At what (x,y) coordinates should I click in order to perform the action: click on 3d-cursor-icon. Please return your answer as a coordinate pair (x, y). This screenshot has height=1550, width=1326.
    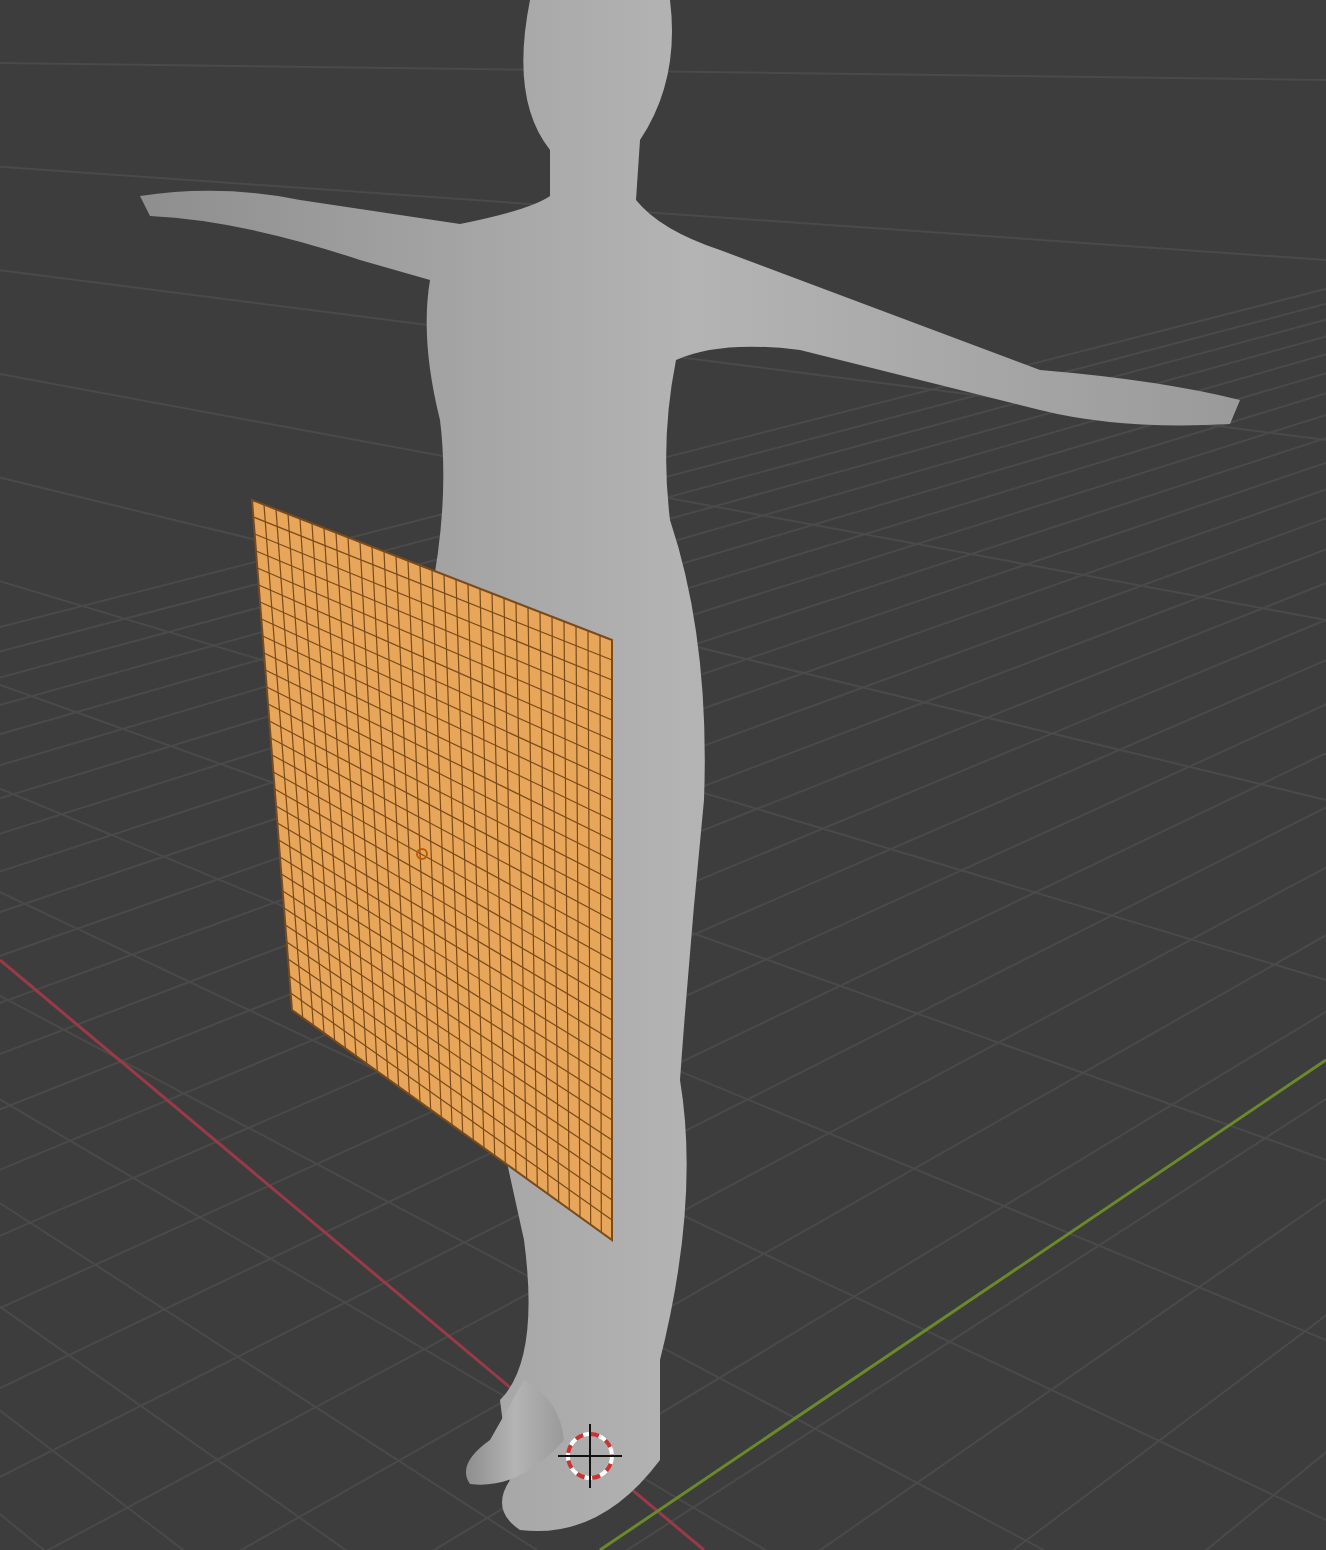
    Looking at the image, I should click on (590, 1456).